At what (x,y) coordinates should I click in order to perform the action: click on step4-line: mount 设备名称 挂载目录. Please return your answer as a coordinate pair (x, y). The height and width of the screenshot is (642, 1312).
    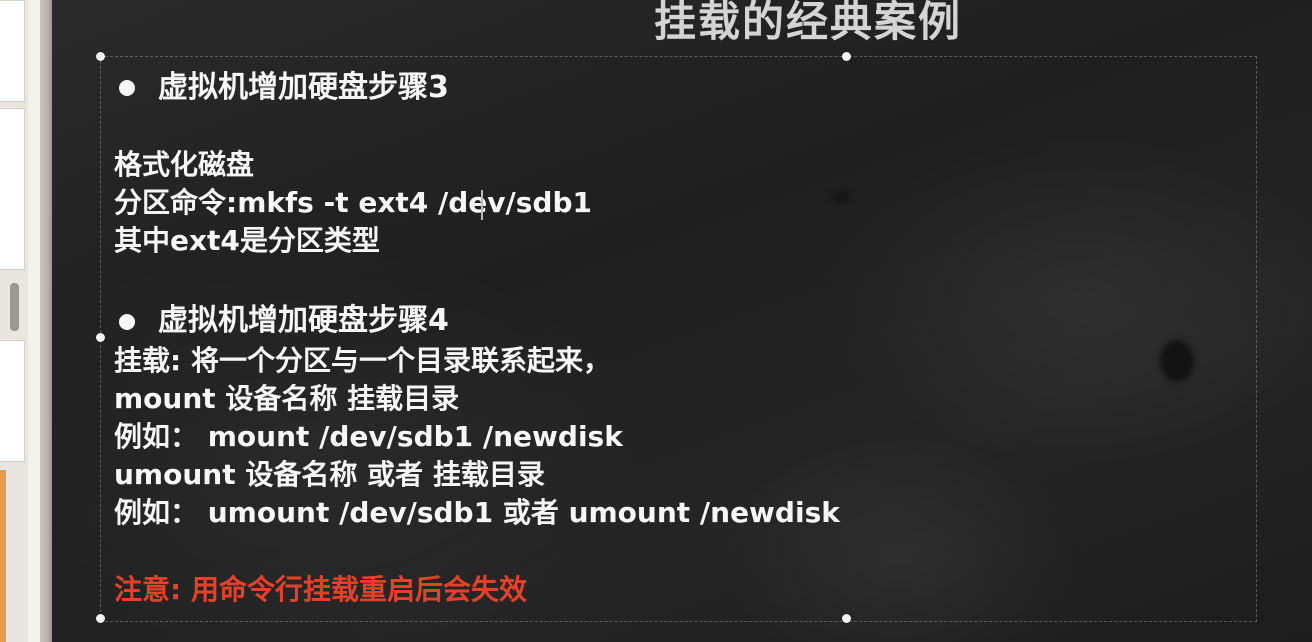
    Looking at the image, I should click on (287, 398).